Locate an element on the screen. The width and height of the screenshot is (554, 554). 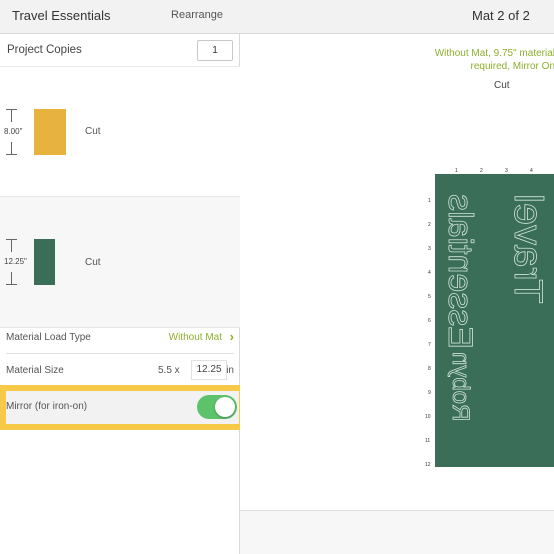
mirror-label: Mirror (for iron-on) is located at coordinates (47, 406).